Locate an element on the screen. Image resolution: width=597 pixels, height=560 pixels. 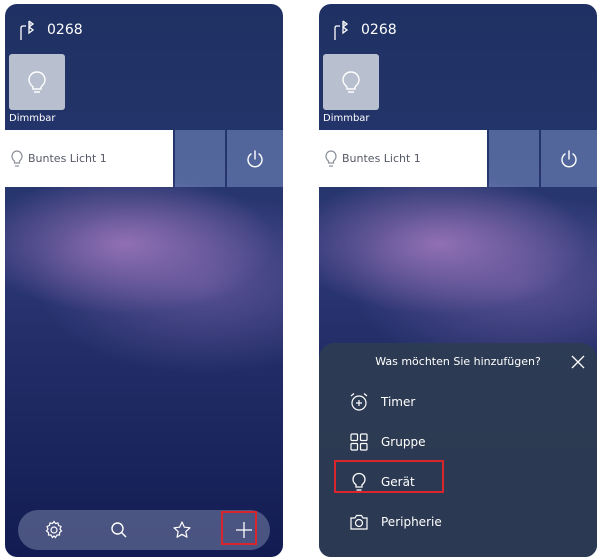
search-button is located at coordinates (119, 530).